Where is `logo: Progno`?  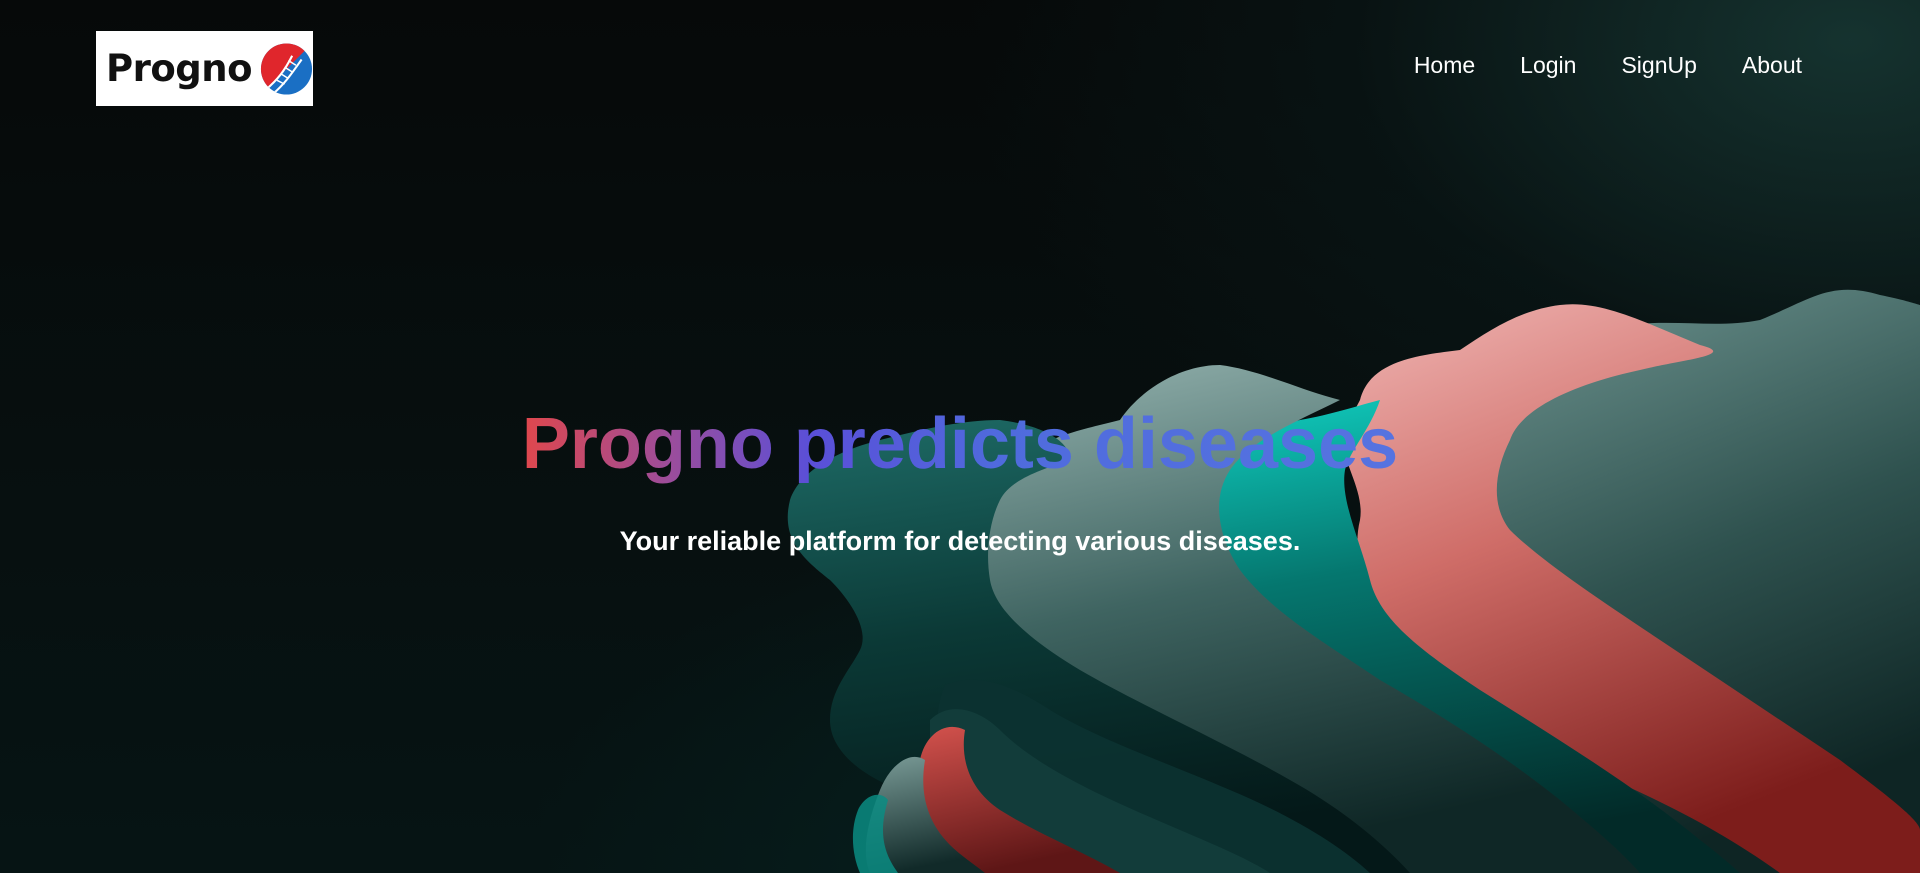 logo: Progno is located at coordinates (204, 68).